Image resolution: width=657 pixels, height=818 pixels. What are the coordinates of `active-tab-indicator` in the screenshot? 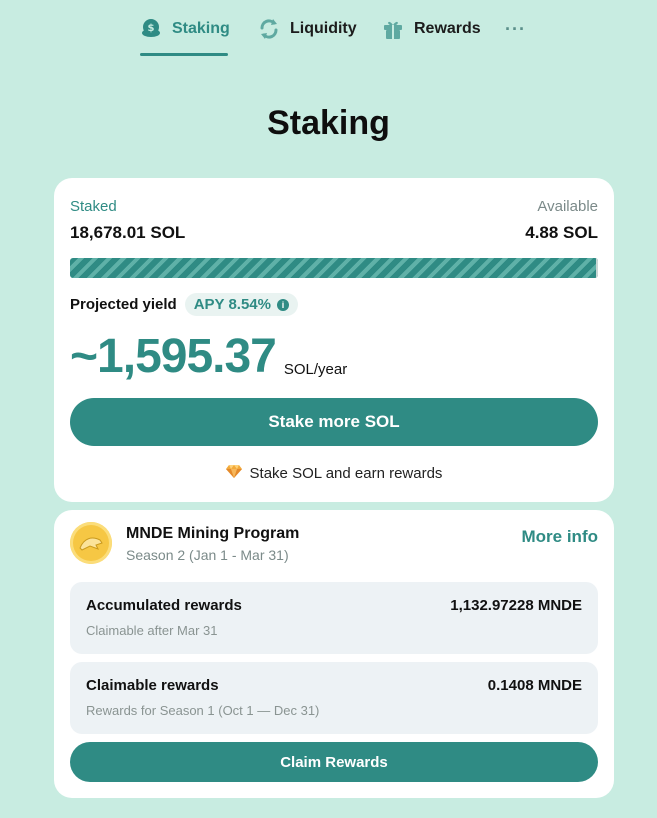 It's located at (184, 54).